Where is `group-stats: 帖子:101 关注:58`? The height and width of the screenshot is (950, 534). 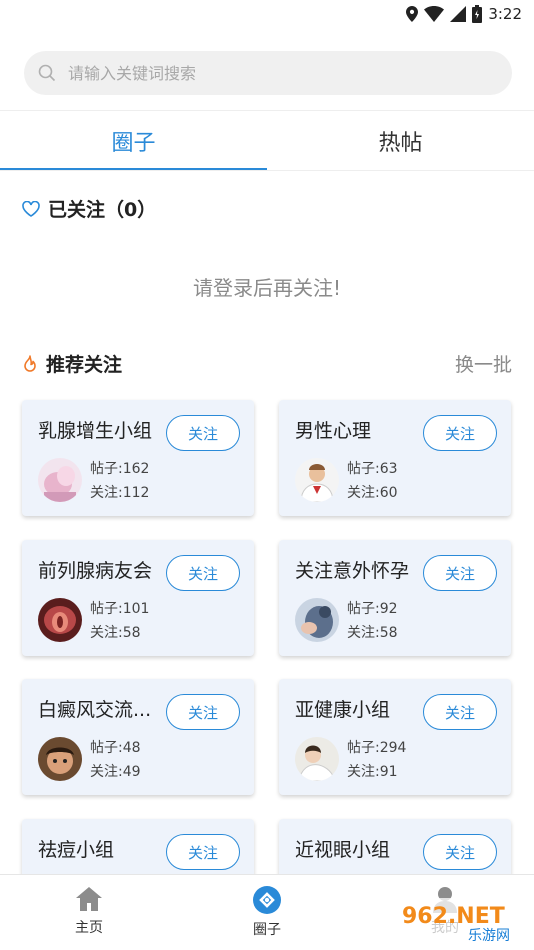 group-stats: 帖子:101 关注:58 is located at coordinates (119, 621).